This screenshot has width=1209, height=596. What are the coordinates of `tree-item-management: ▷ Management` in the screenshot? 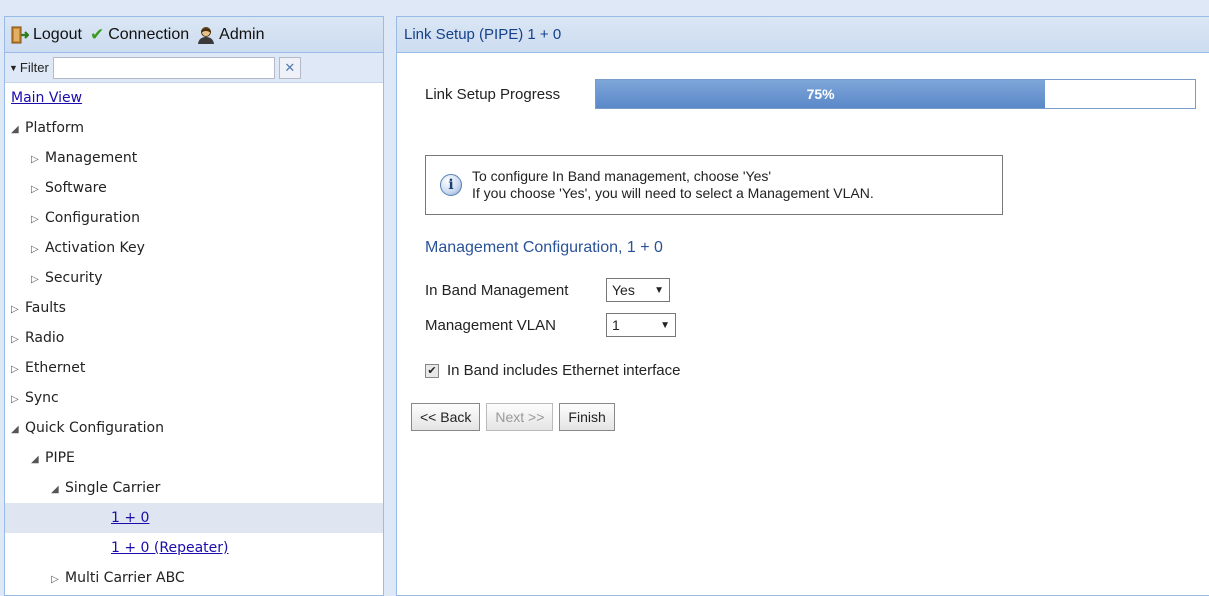 It's located at (194, 158).